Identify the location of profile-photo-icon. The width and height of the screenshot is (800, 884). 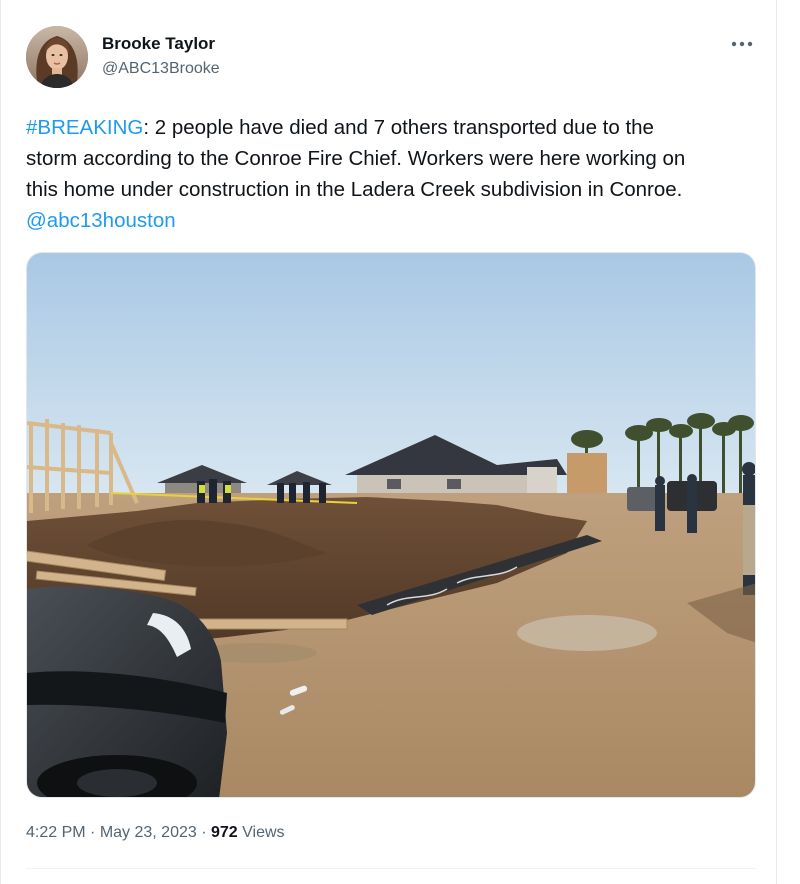
(57, 57).